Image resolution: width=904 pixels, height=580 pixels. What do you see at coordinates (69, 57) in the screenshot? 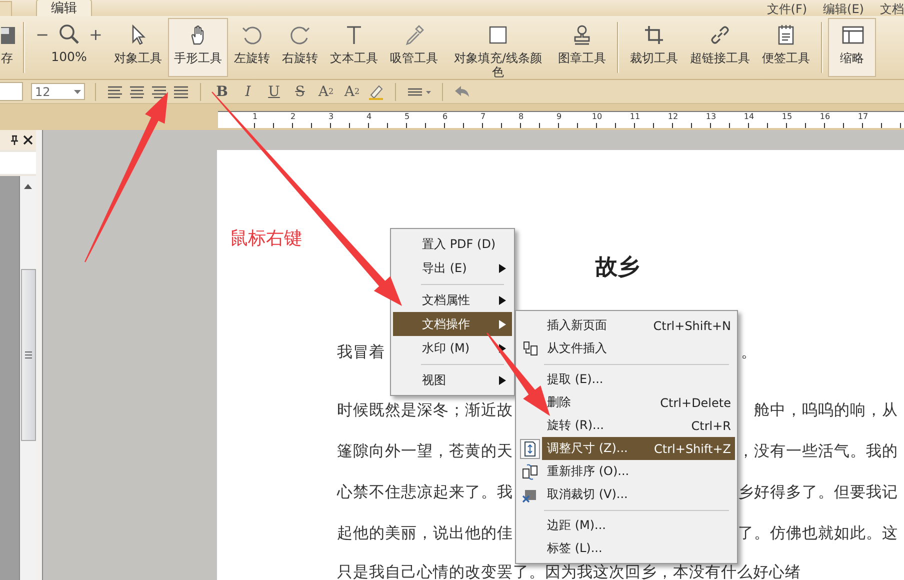
I see `zoom-level: 100%` at bounding box center [69, 57].